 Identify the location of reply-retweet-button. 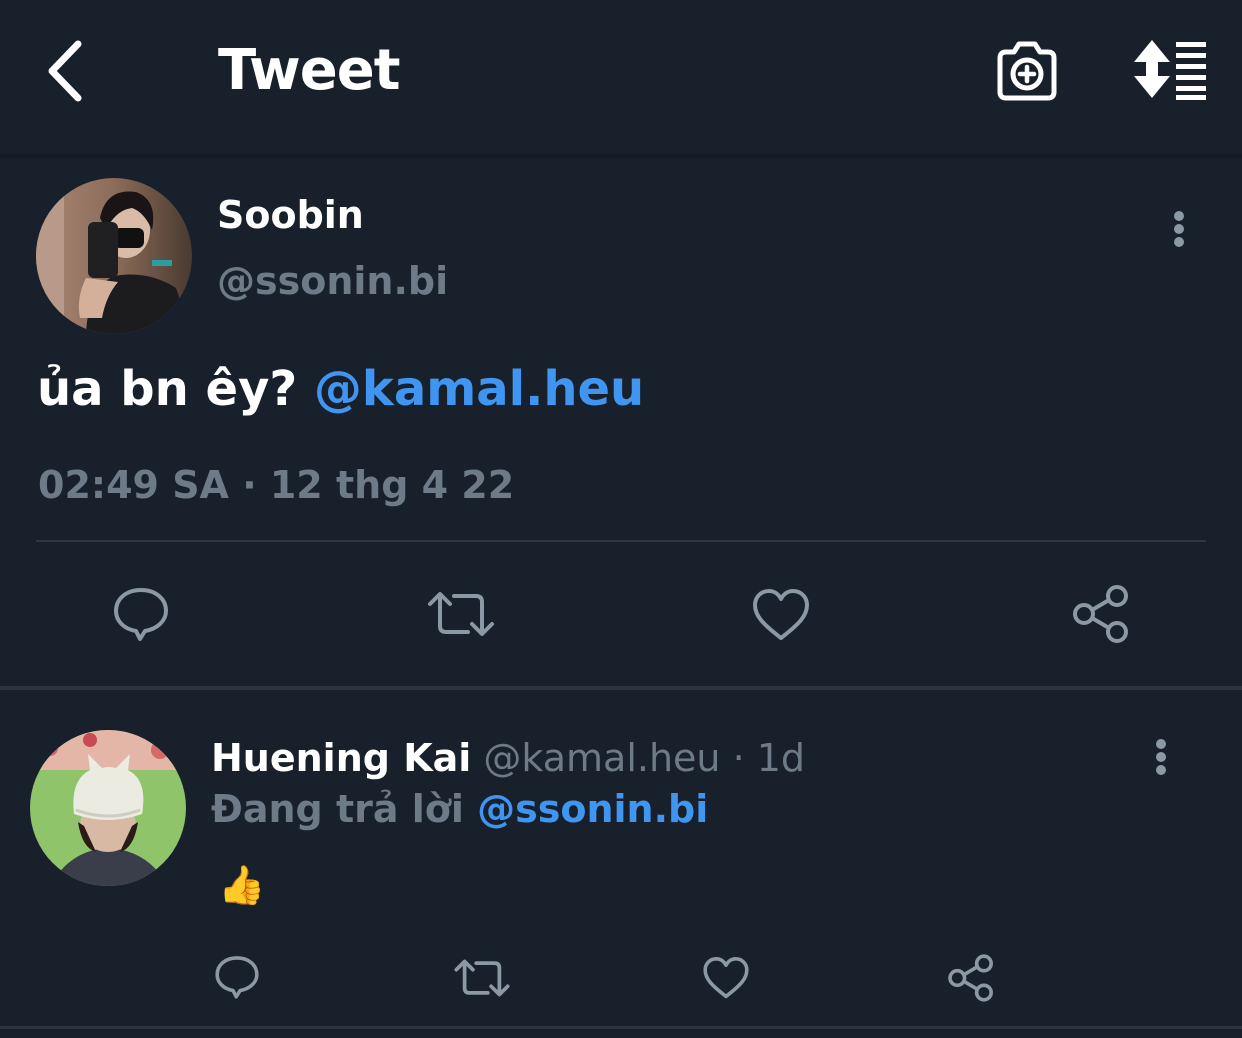
(482, 980).